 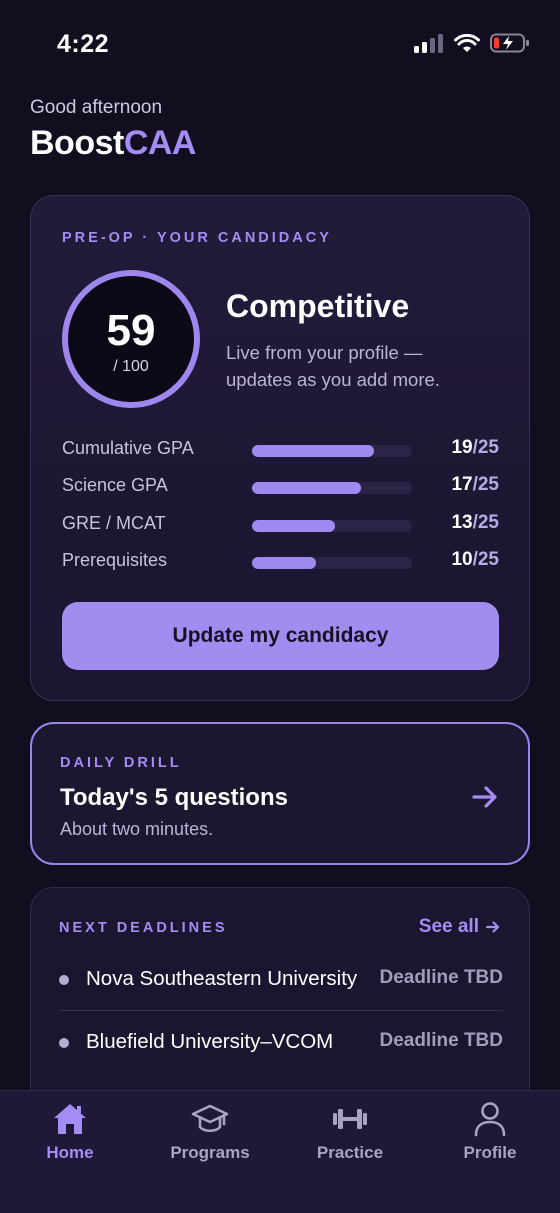 What do you see at coordinates (350, 1152) in the screenshot?
I see `tab-label: Practice` at bounding box center [350, 1152].